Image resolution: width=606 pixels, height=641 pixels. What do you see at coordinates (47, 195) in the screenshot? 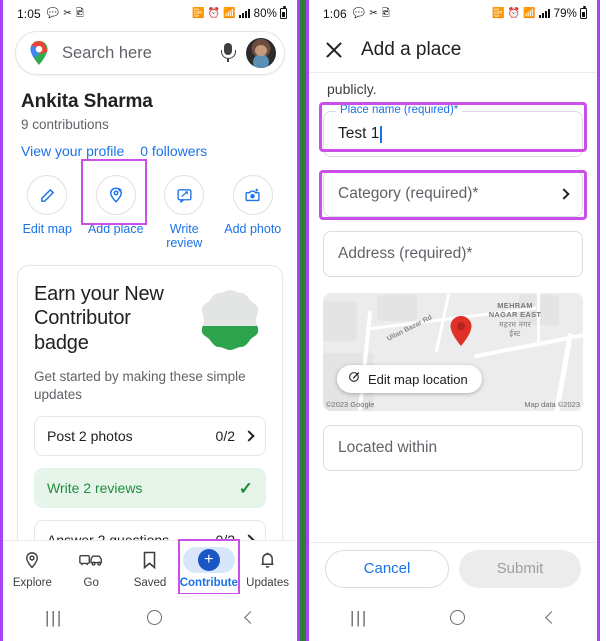
I see `pencil-icon` at bounding box center [47, 195].